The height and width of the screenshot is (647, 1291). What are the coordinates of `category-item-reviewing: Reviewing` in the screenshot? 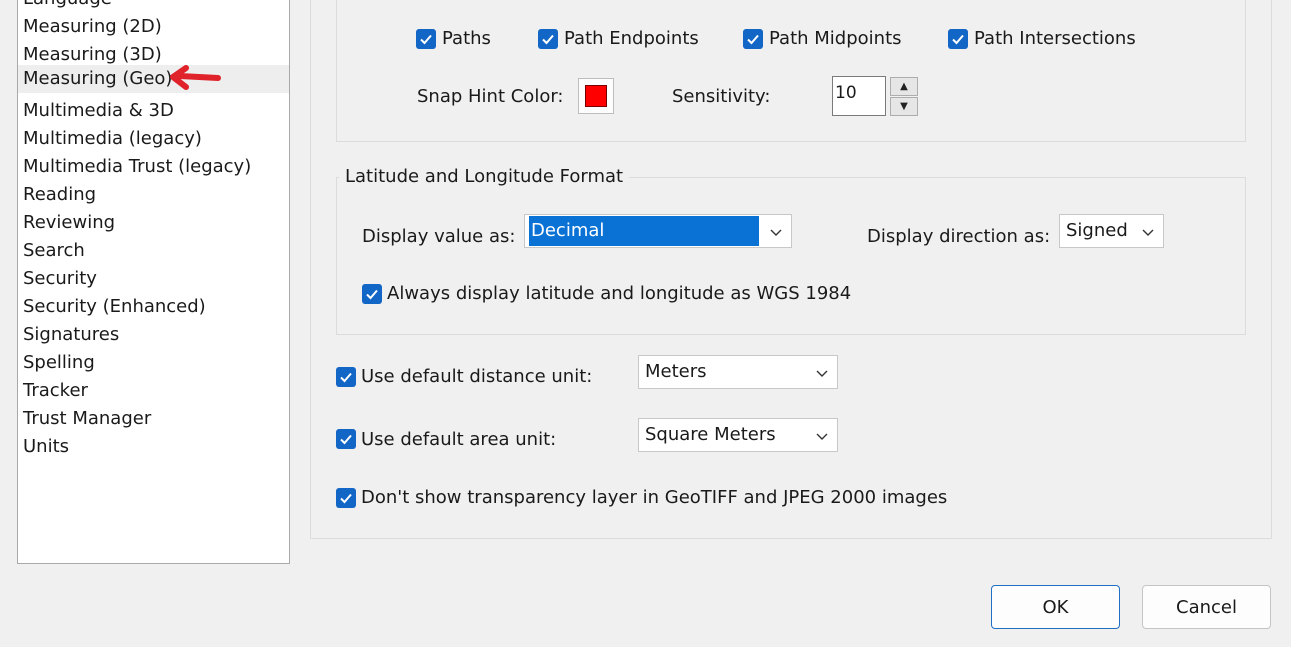 It's located at (155, 223).